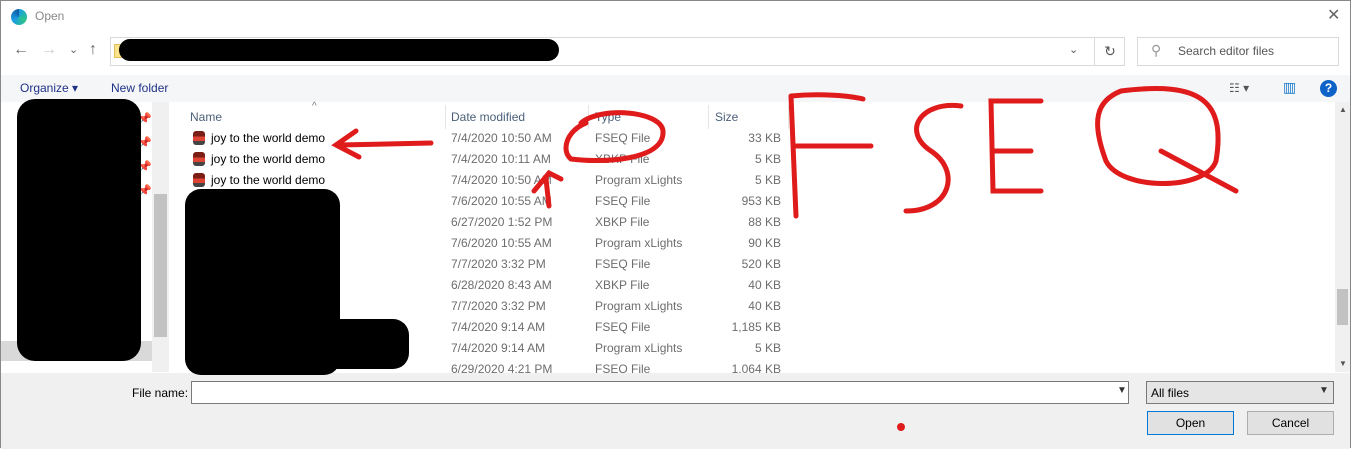  What do you see at coordinates (93, 50) in the screenshot?
I see `up-button: ↑` at bounding box center [93, 50].